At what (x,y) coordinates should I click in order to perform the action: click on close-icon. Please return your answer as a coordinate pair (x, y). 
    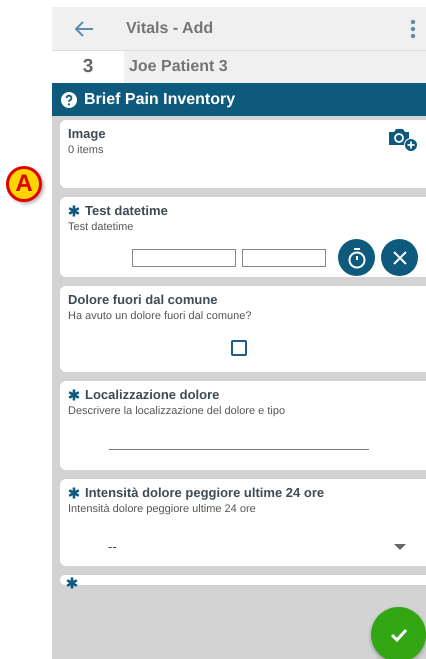
    Looking at the image, I should click on (400, 258).